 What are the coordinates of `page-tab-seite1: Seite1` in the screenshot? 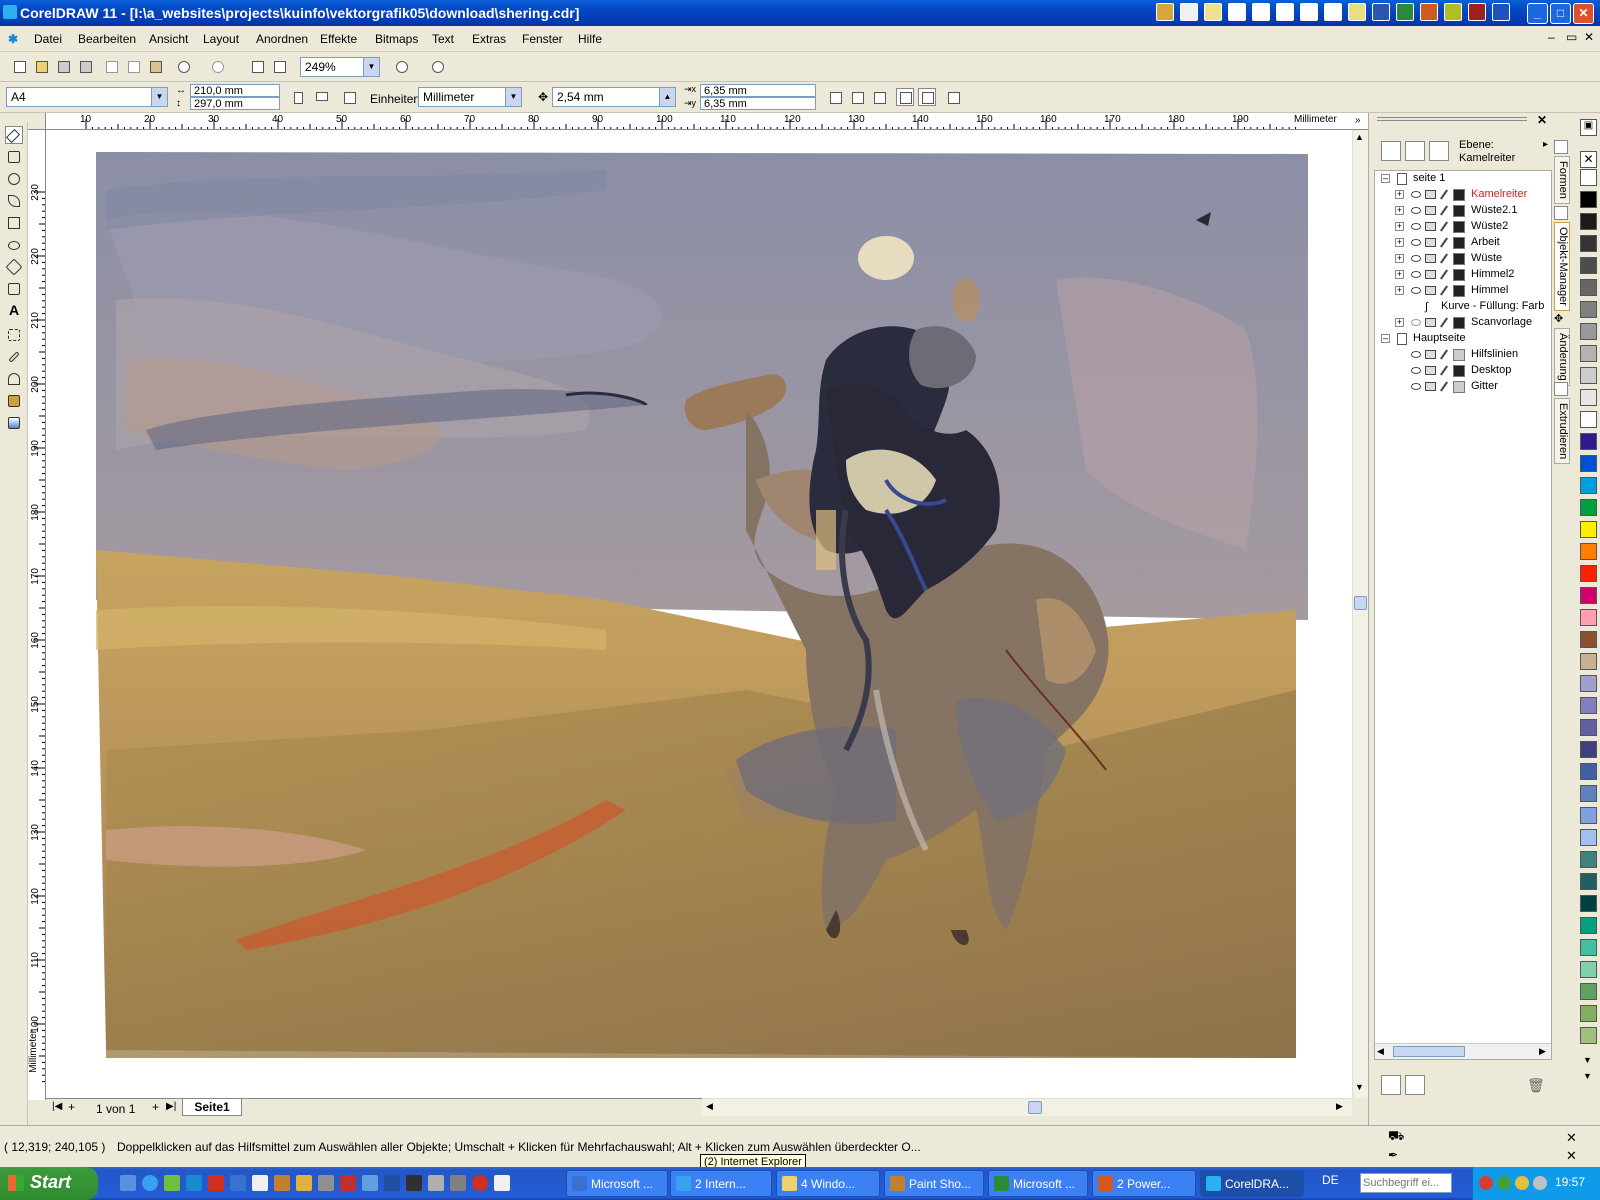 It's located at (212, 1107).